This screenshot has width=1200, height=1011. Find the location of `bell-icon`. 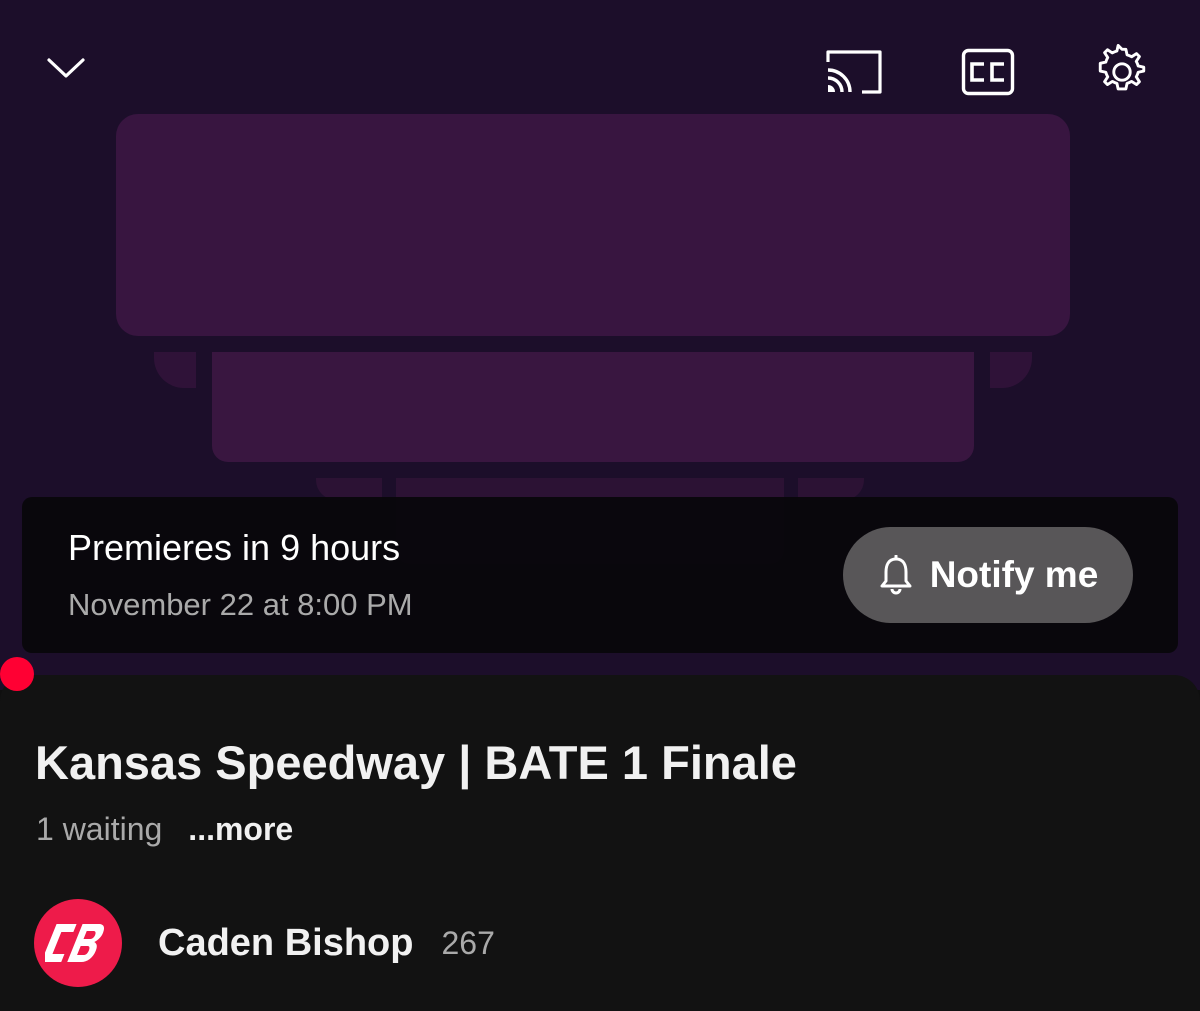

bell-icon is located at coordinates (896, 575).